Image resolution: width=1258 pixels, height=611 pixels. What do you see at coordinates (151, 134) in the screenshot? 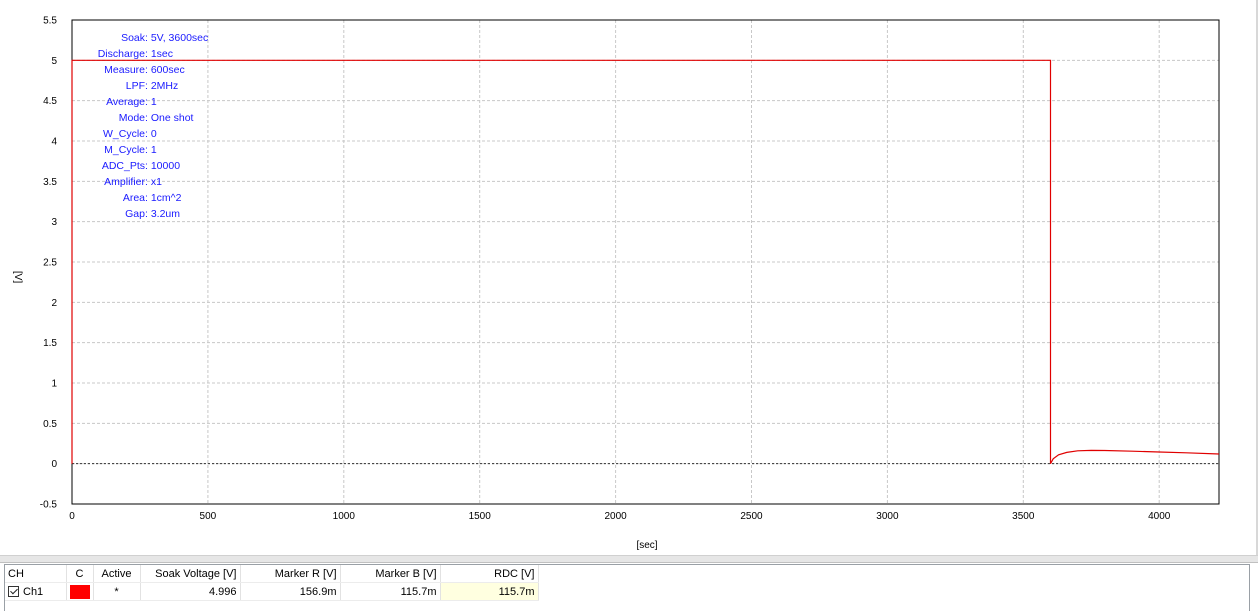
I see `annotation-value: : 0` at bounding box center [151, 134].